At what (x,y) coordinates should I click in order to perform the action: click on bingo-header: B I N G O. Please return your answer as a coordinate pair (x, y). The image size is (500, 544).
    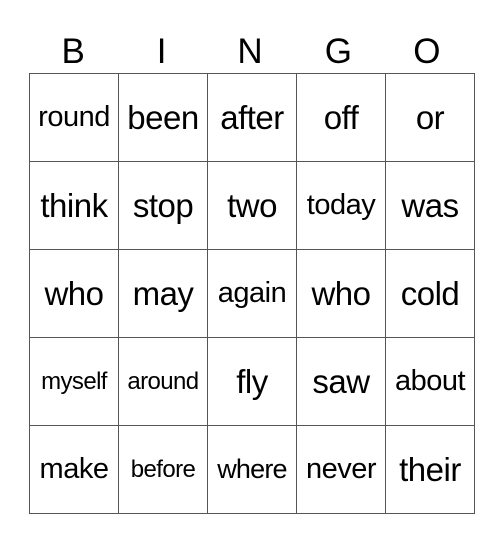
    Looking at the image, I should click on (250, 51).